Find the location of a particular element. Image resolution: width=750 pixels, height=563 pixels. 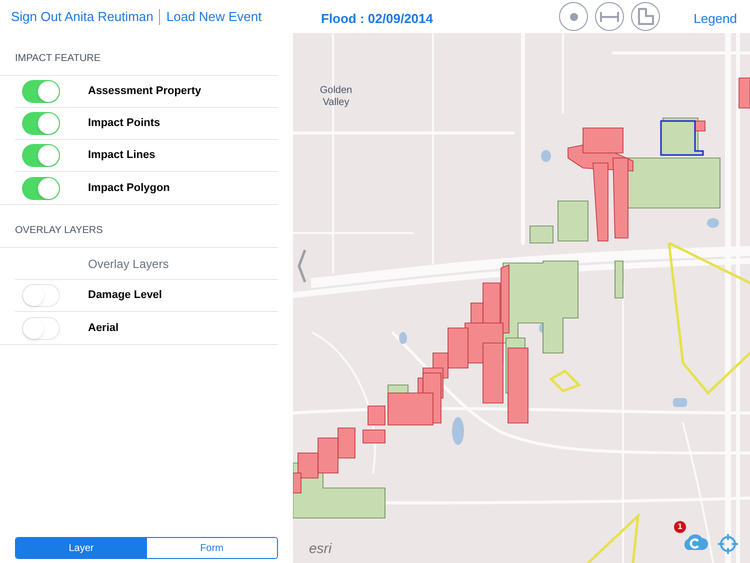

measure-tool-button is located at coordinates (609, 16).